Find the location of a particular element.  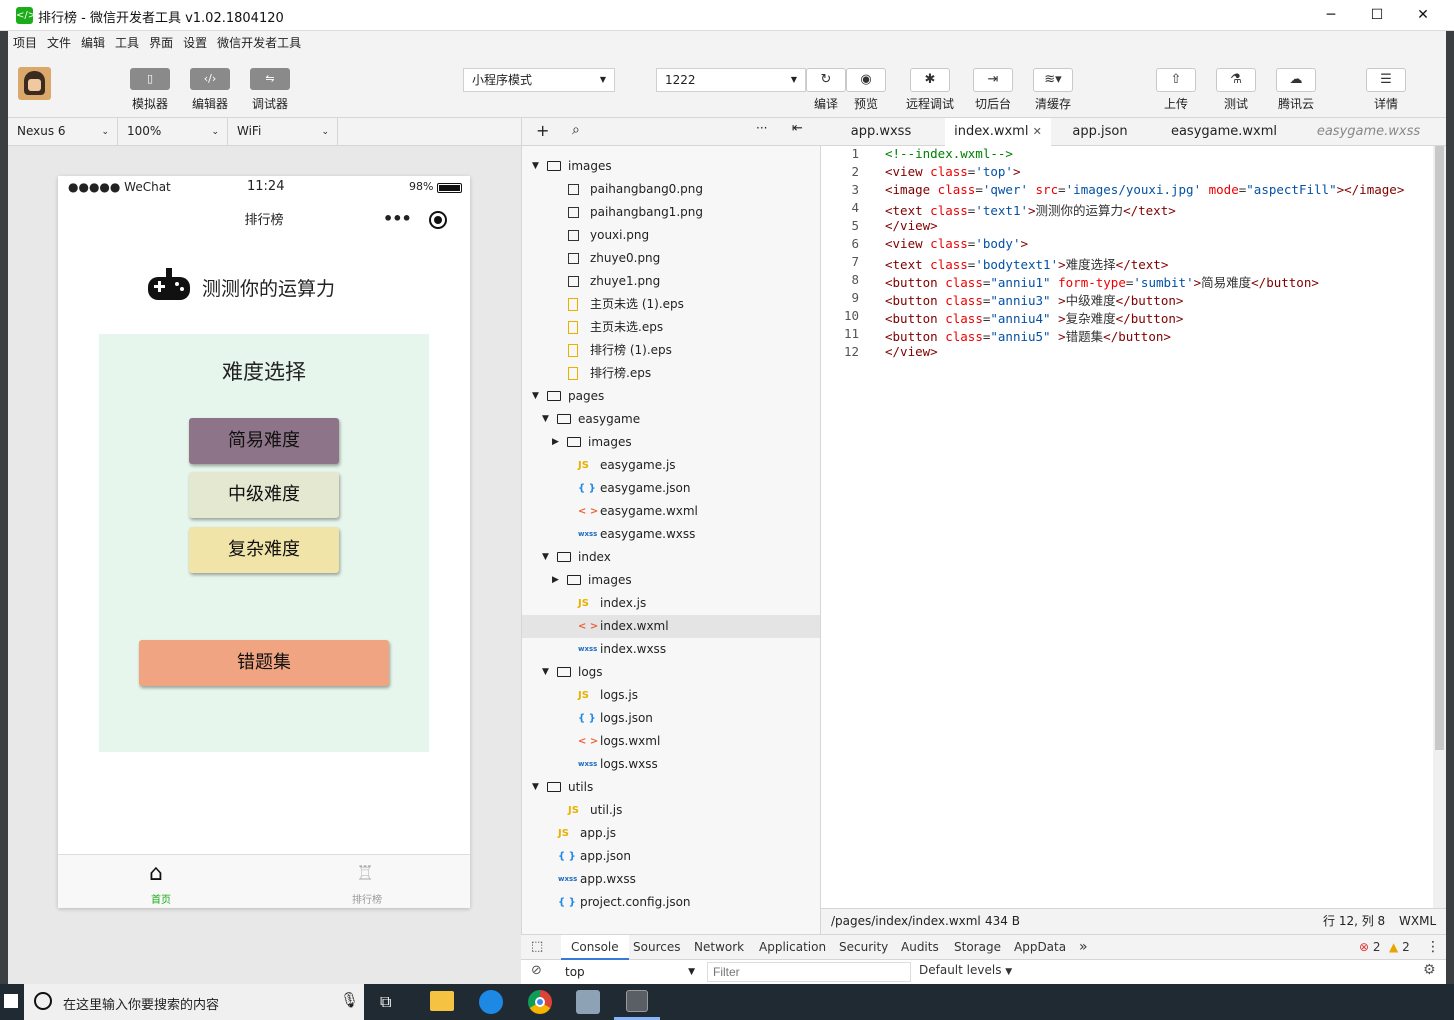

tree-file: { } logs.json is located at coordinates (671, 718).